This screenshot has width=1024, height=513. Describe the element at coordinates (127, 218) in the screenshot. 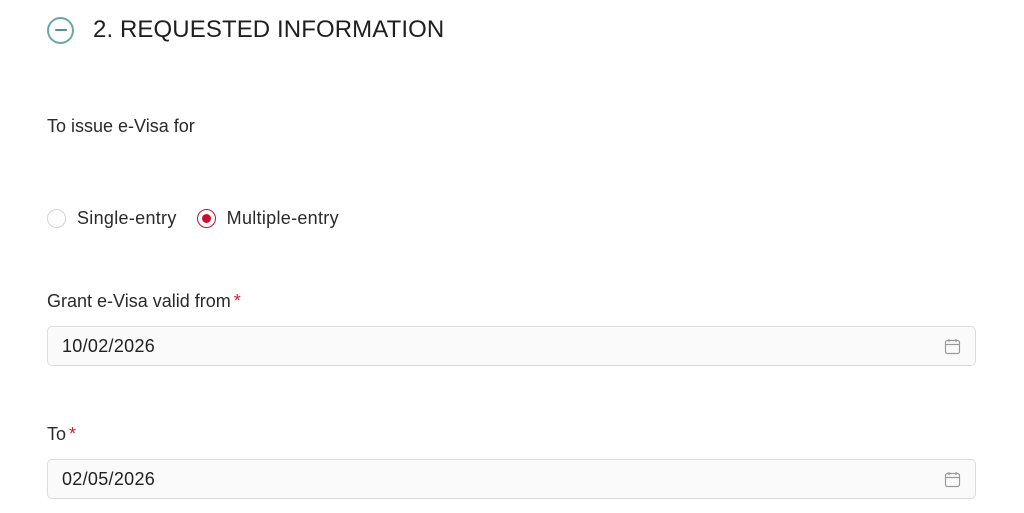

I see `radio-single-entry-label: Single-entry` at that location.